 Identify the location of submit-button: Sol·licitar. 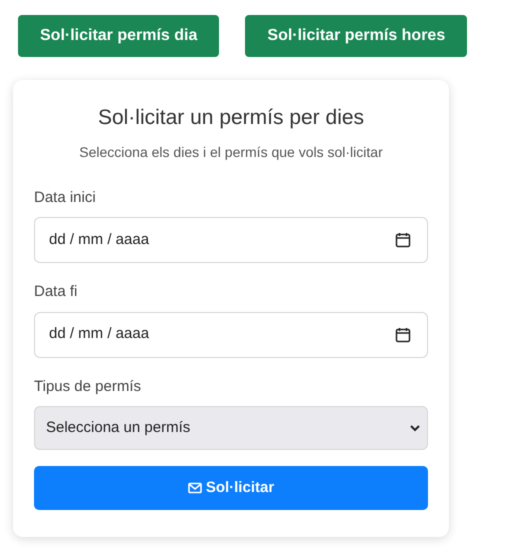
(231, 488).